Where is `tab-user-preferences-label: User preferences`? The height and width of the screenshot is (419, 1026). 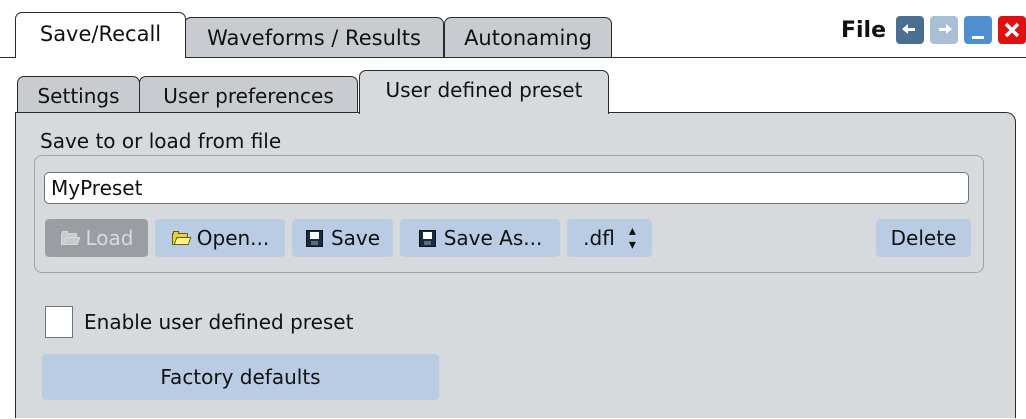
tab-user-preferences-label: User preferences is located at coordinates (248, 96).